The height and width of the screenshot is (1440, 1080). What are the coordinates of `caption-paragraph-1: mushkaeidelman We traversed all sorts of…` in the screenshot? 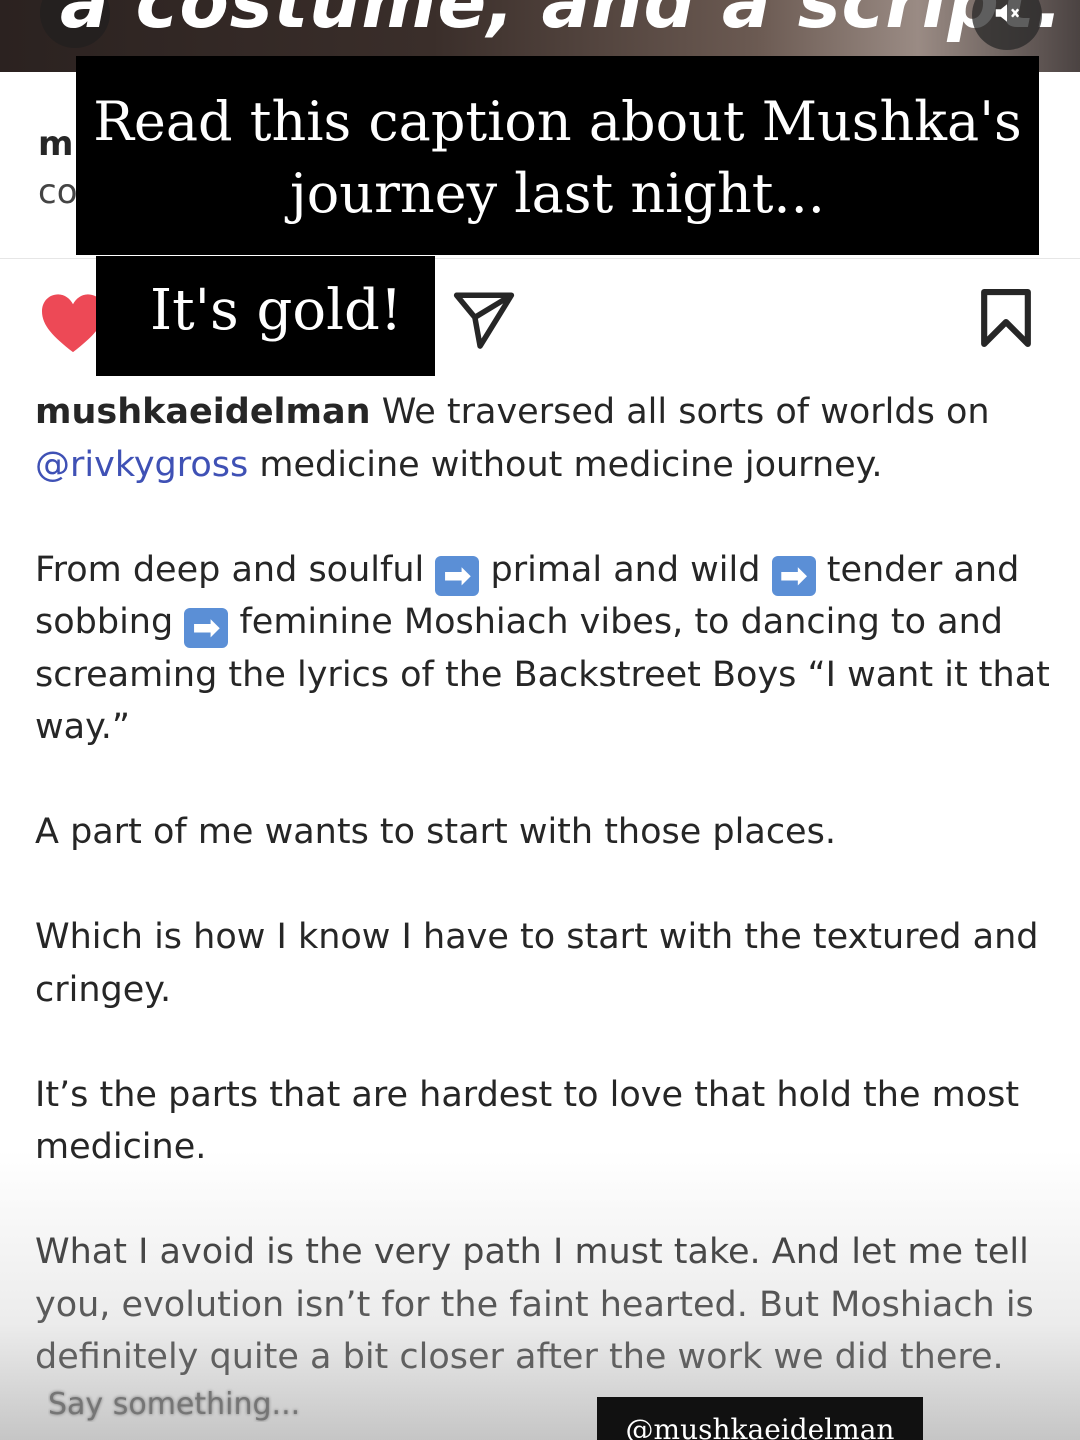 It's located at (545, 438).